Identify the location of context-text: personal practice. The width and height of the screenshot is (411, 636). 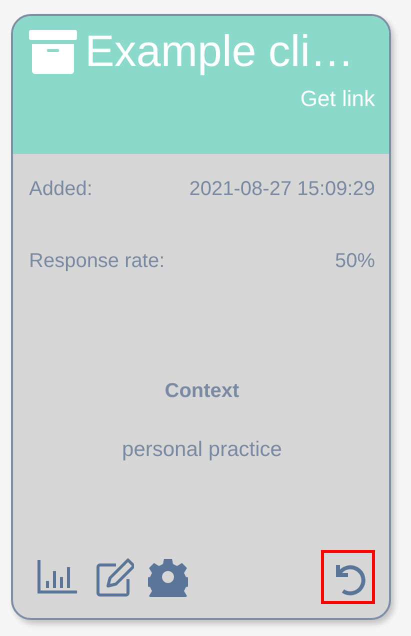
(202, 450).